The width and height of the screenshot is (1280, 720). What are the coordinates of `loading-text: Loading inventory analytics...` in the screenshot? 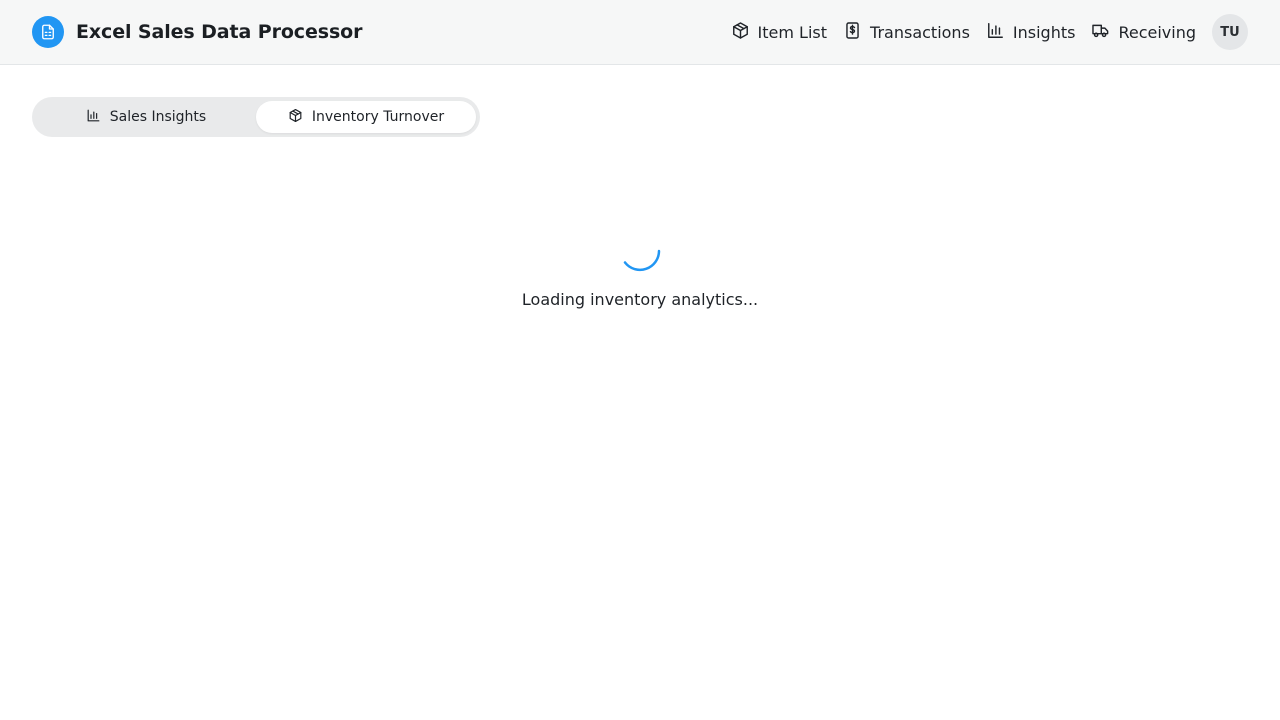 It's located at (640, 299).